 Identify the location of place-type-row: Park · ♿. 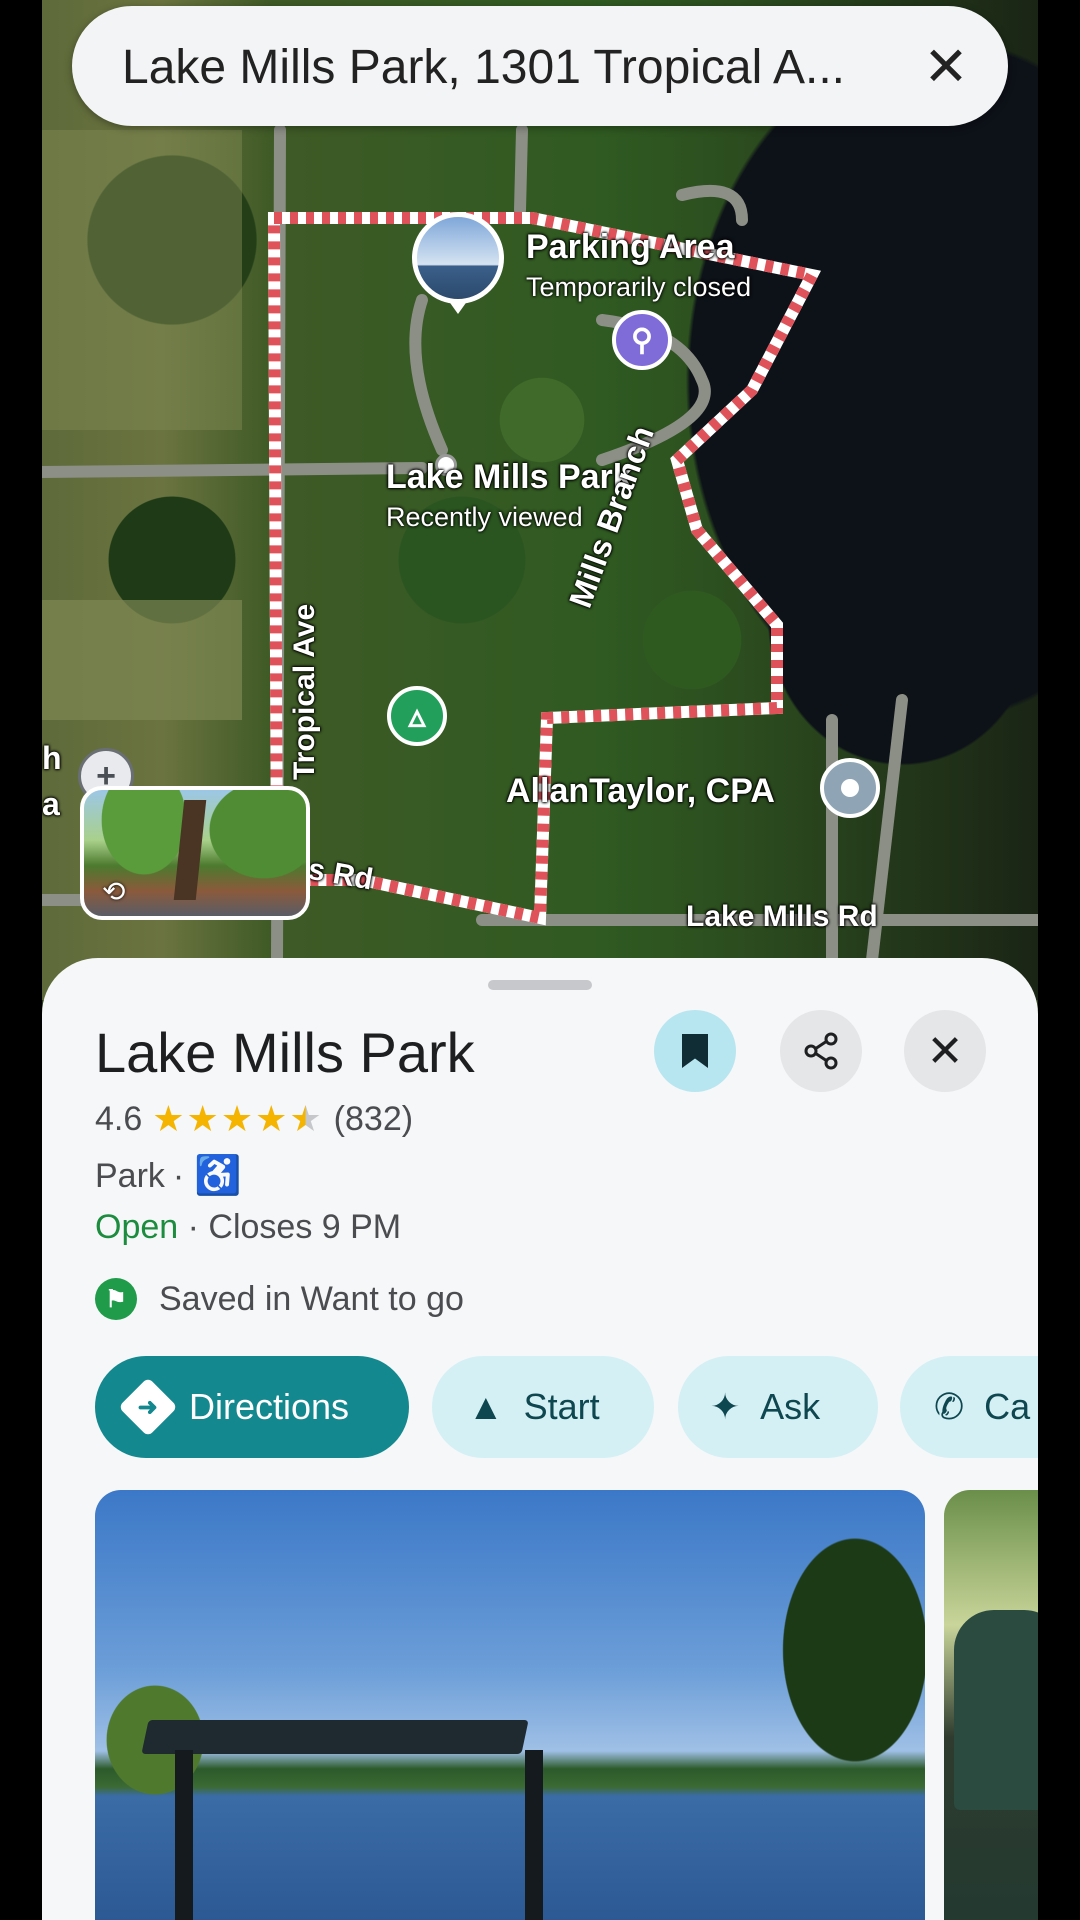
(168, 1176).